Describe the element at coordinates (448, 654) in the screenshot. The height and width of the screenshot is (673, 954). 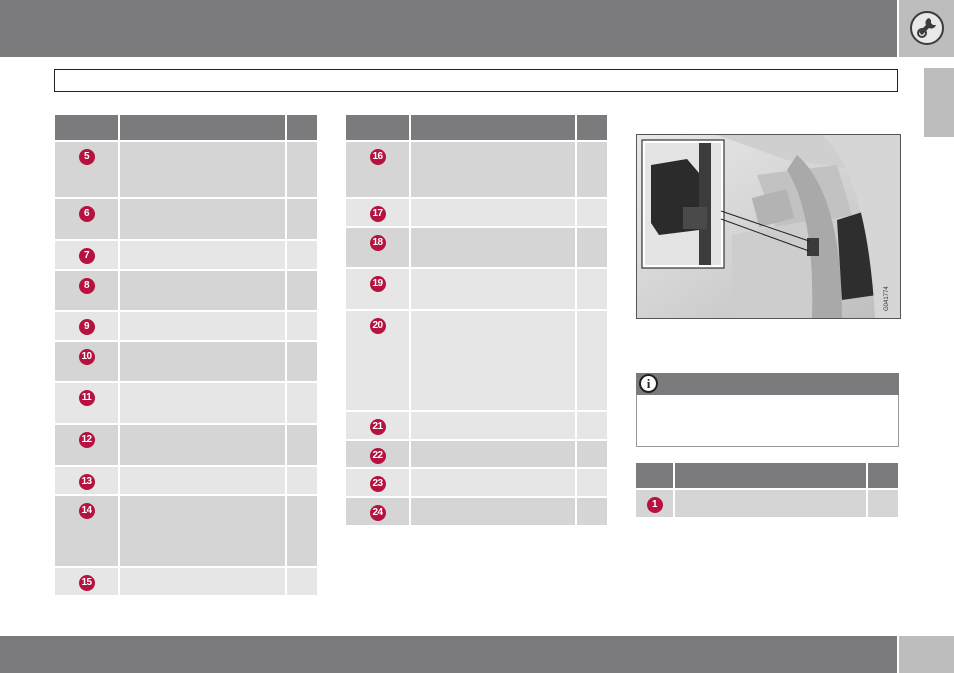
I see `footer-bar` at that location.